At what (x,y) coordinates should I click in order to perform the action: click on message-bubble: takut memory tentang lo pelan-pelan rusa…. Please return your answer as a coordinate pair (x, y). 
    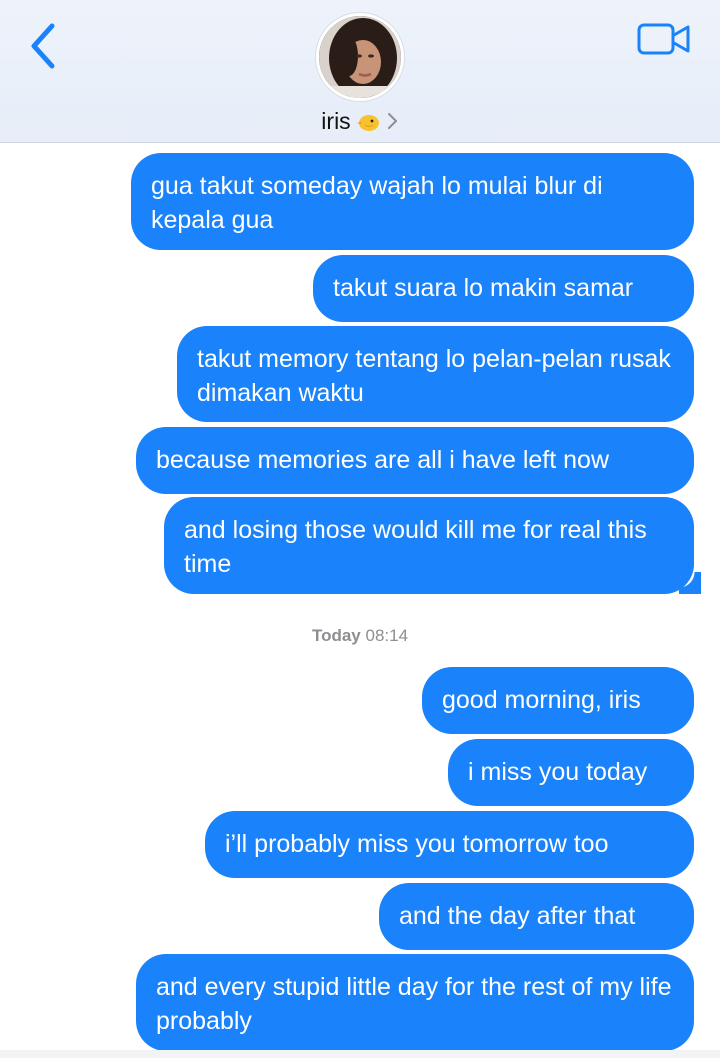
    Looking at the image, I should click on (435, 374).